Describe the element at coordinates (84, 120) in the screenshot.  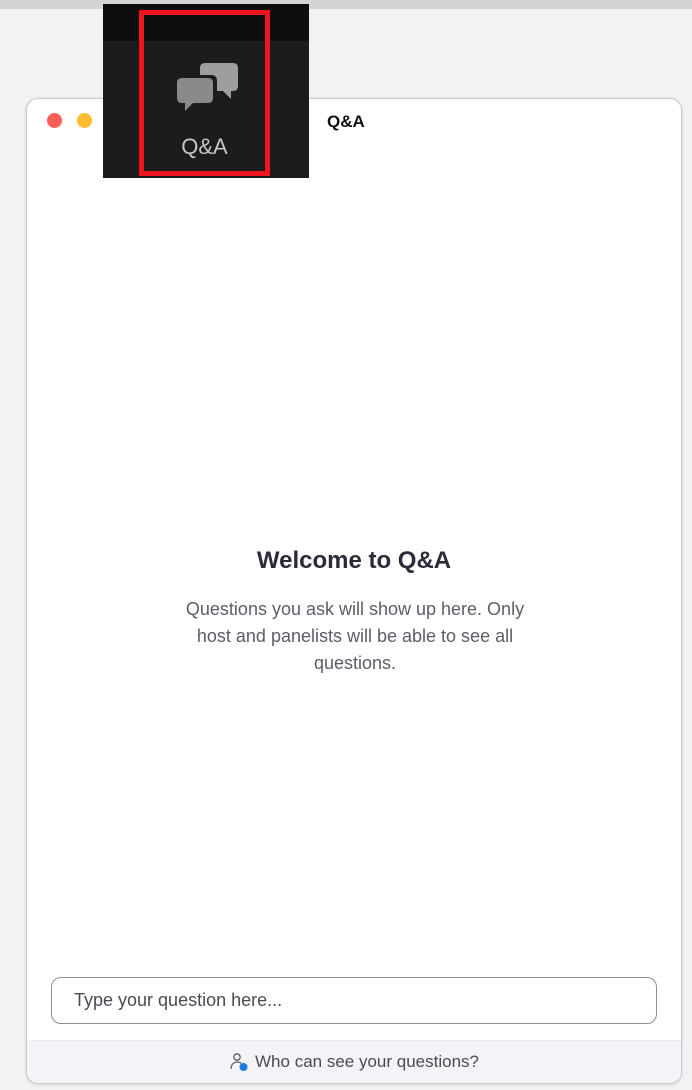
I see `minimize-window-button` at that location.